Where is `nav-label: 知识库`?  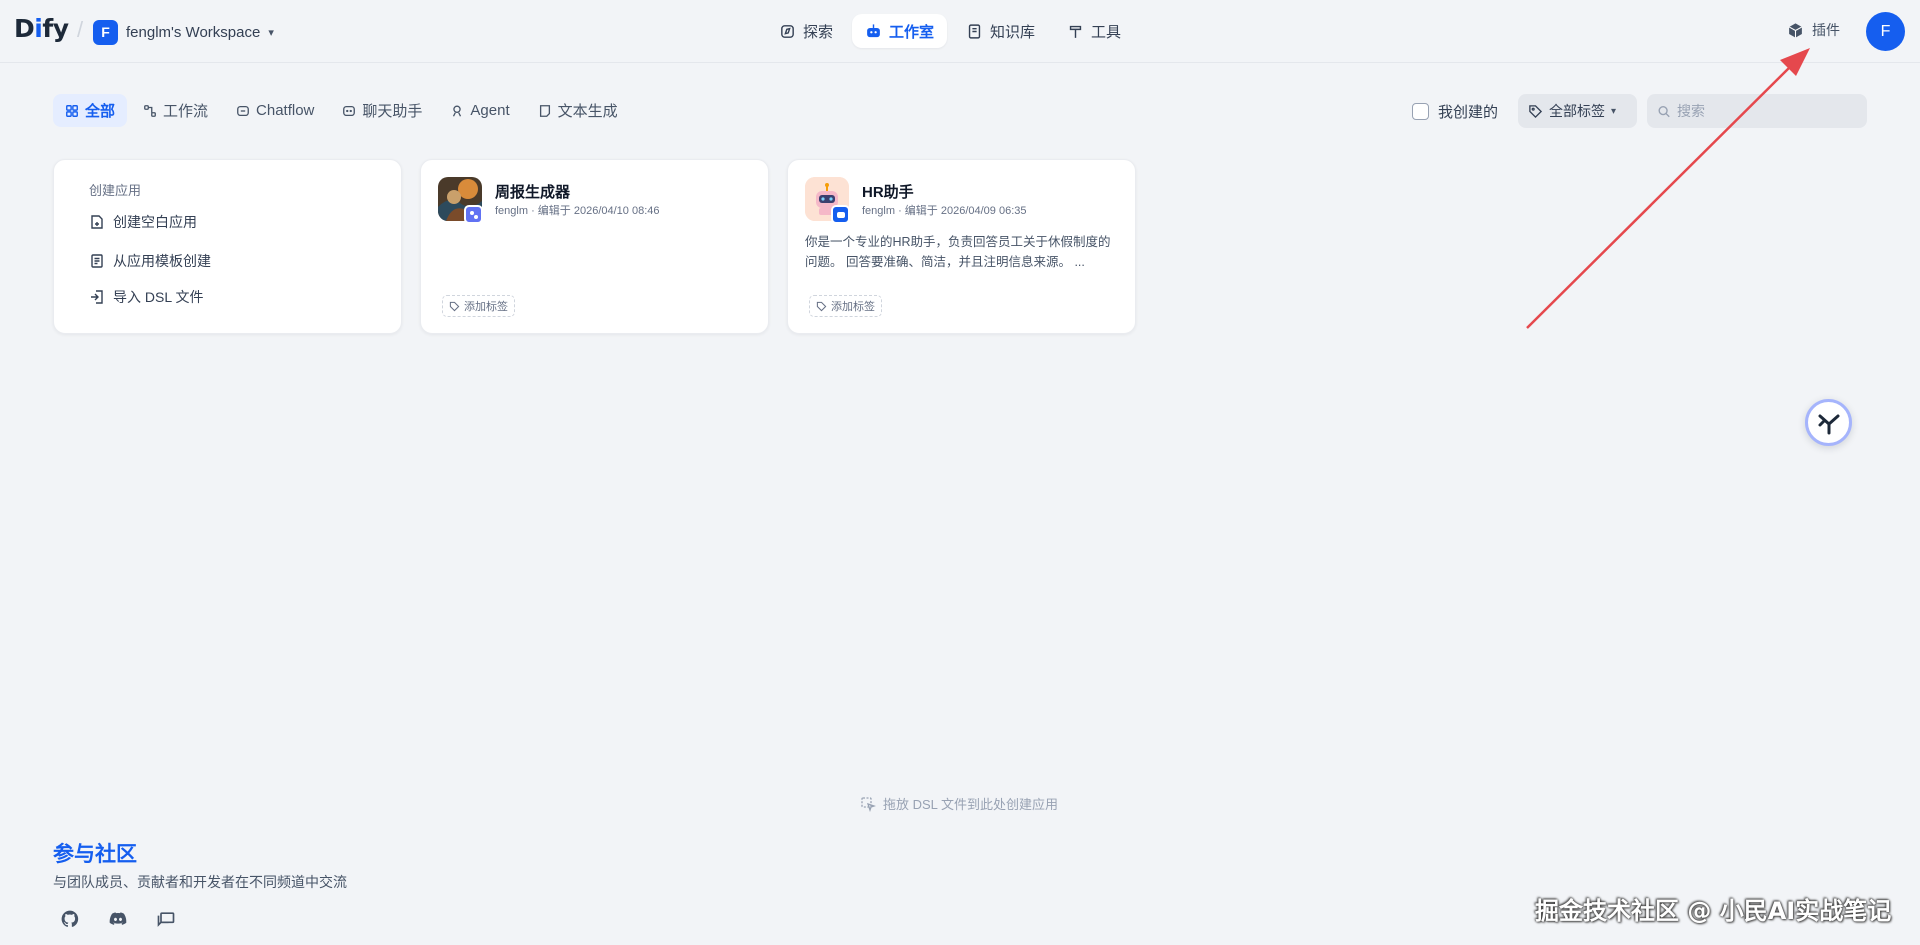 nav-label: 知识库 is located at coordinates (1013, 32).